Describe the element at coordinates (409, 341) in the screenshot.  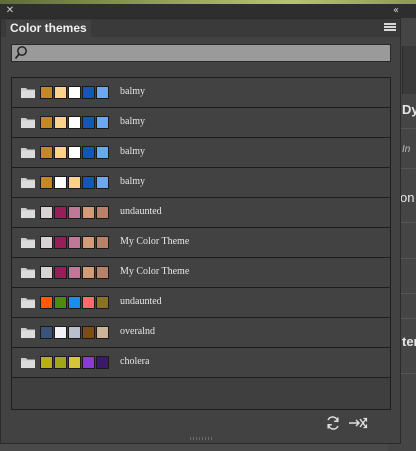
I see `background-label-4: ter` at that location.